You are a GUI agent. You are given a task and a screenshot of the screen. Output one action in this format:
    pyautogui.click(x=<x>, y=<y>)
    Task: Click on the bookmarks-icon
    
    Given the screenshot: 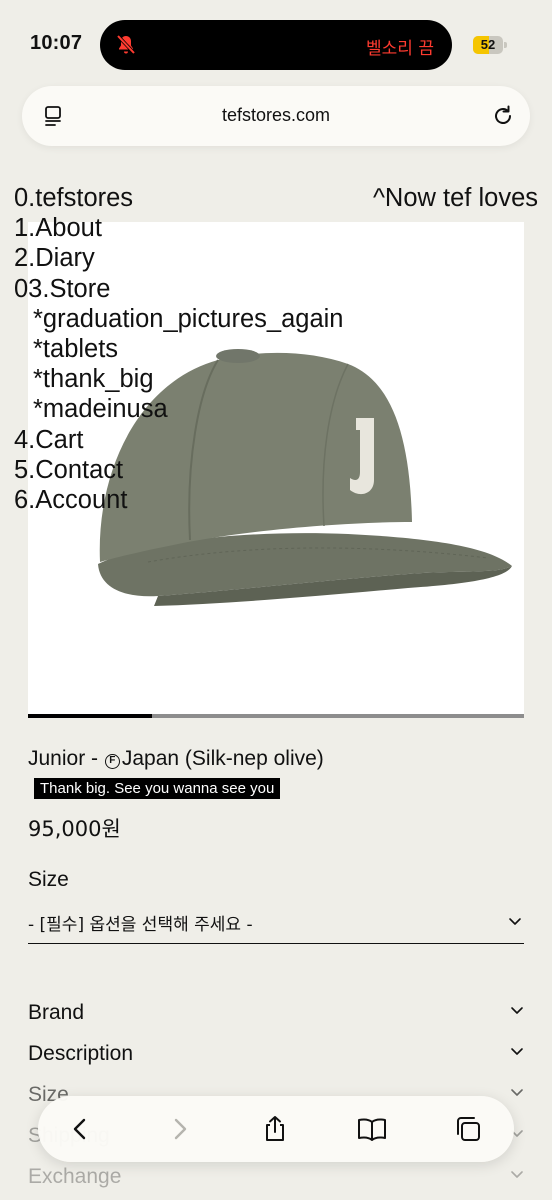 What is the action you would take?
    pyautogui.click(x=372, y=1129)
    